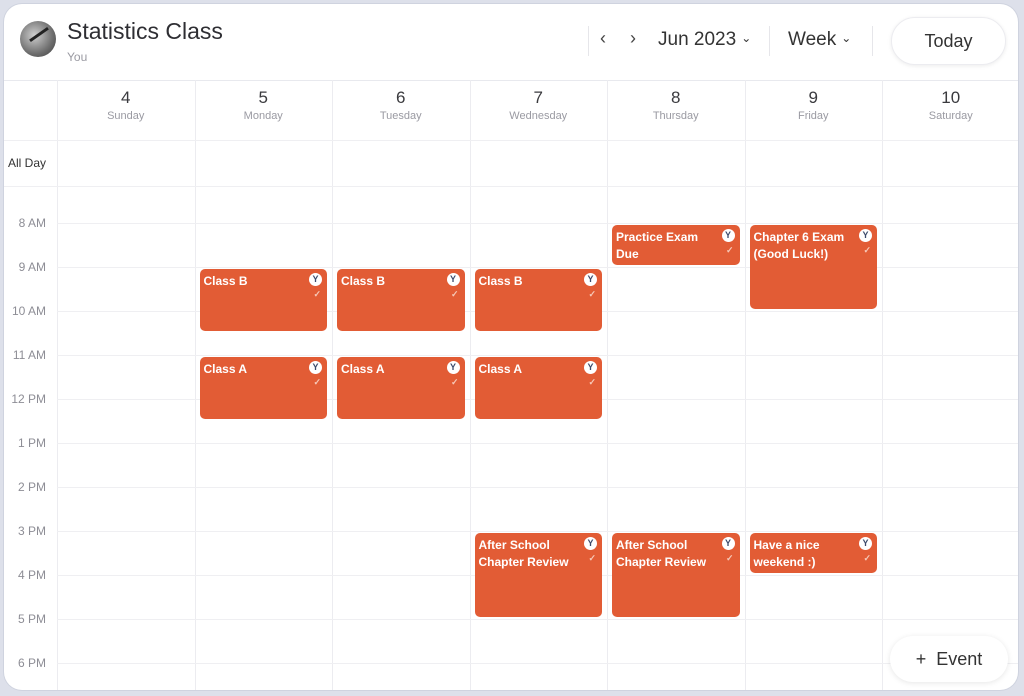 The height and width of the screenshot is (696, 1024). What do you see at coordinates (676, 110) in the screenshot?
I see `day-header: 8 Thursday` at bounding box center [676, 110].